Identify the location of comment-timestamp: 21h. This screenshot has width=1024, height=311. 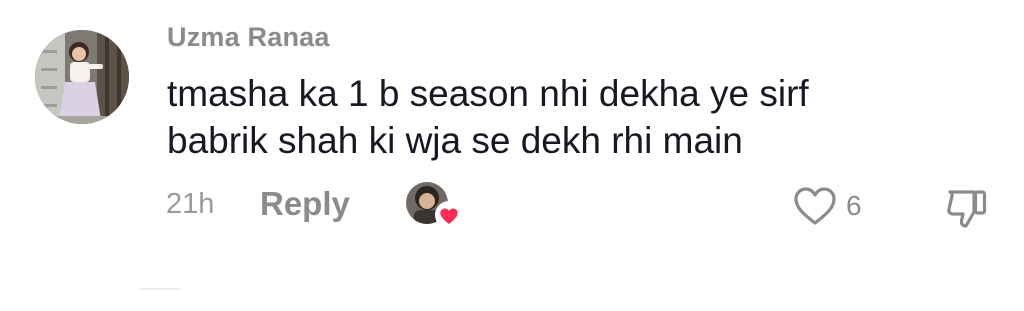
(190, 204).